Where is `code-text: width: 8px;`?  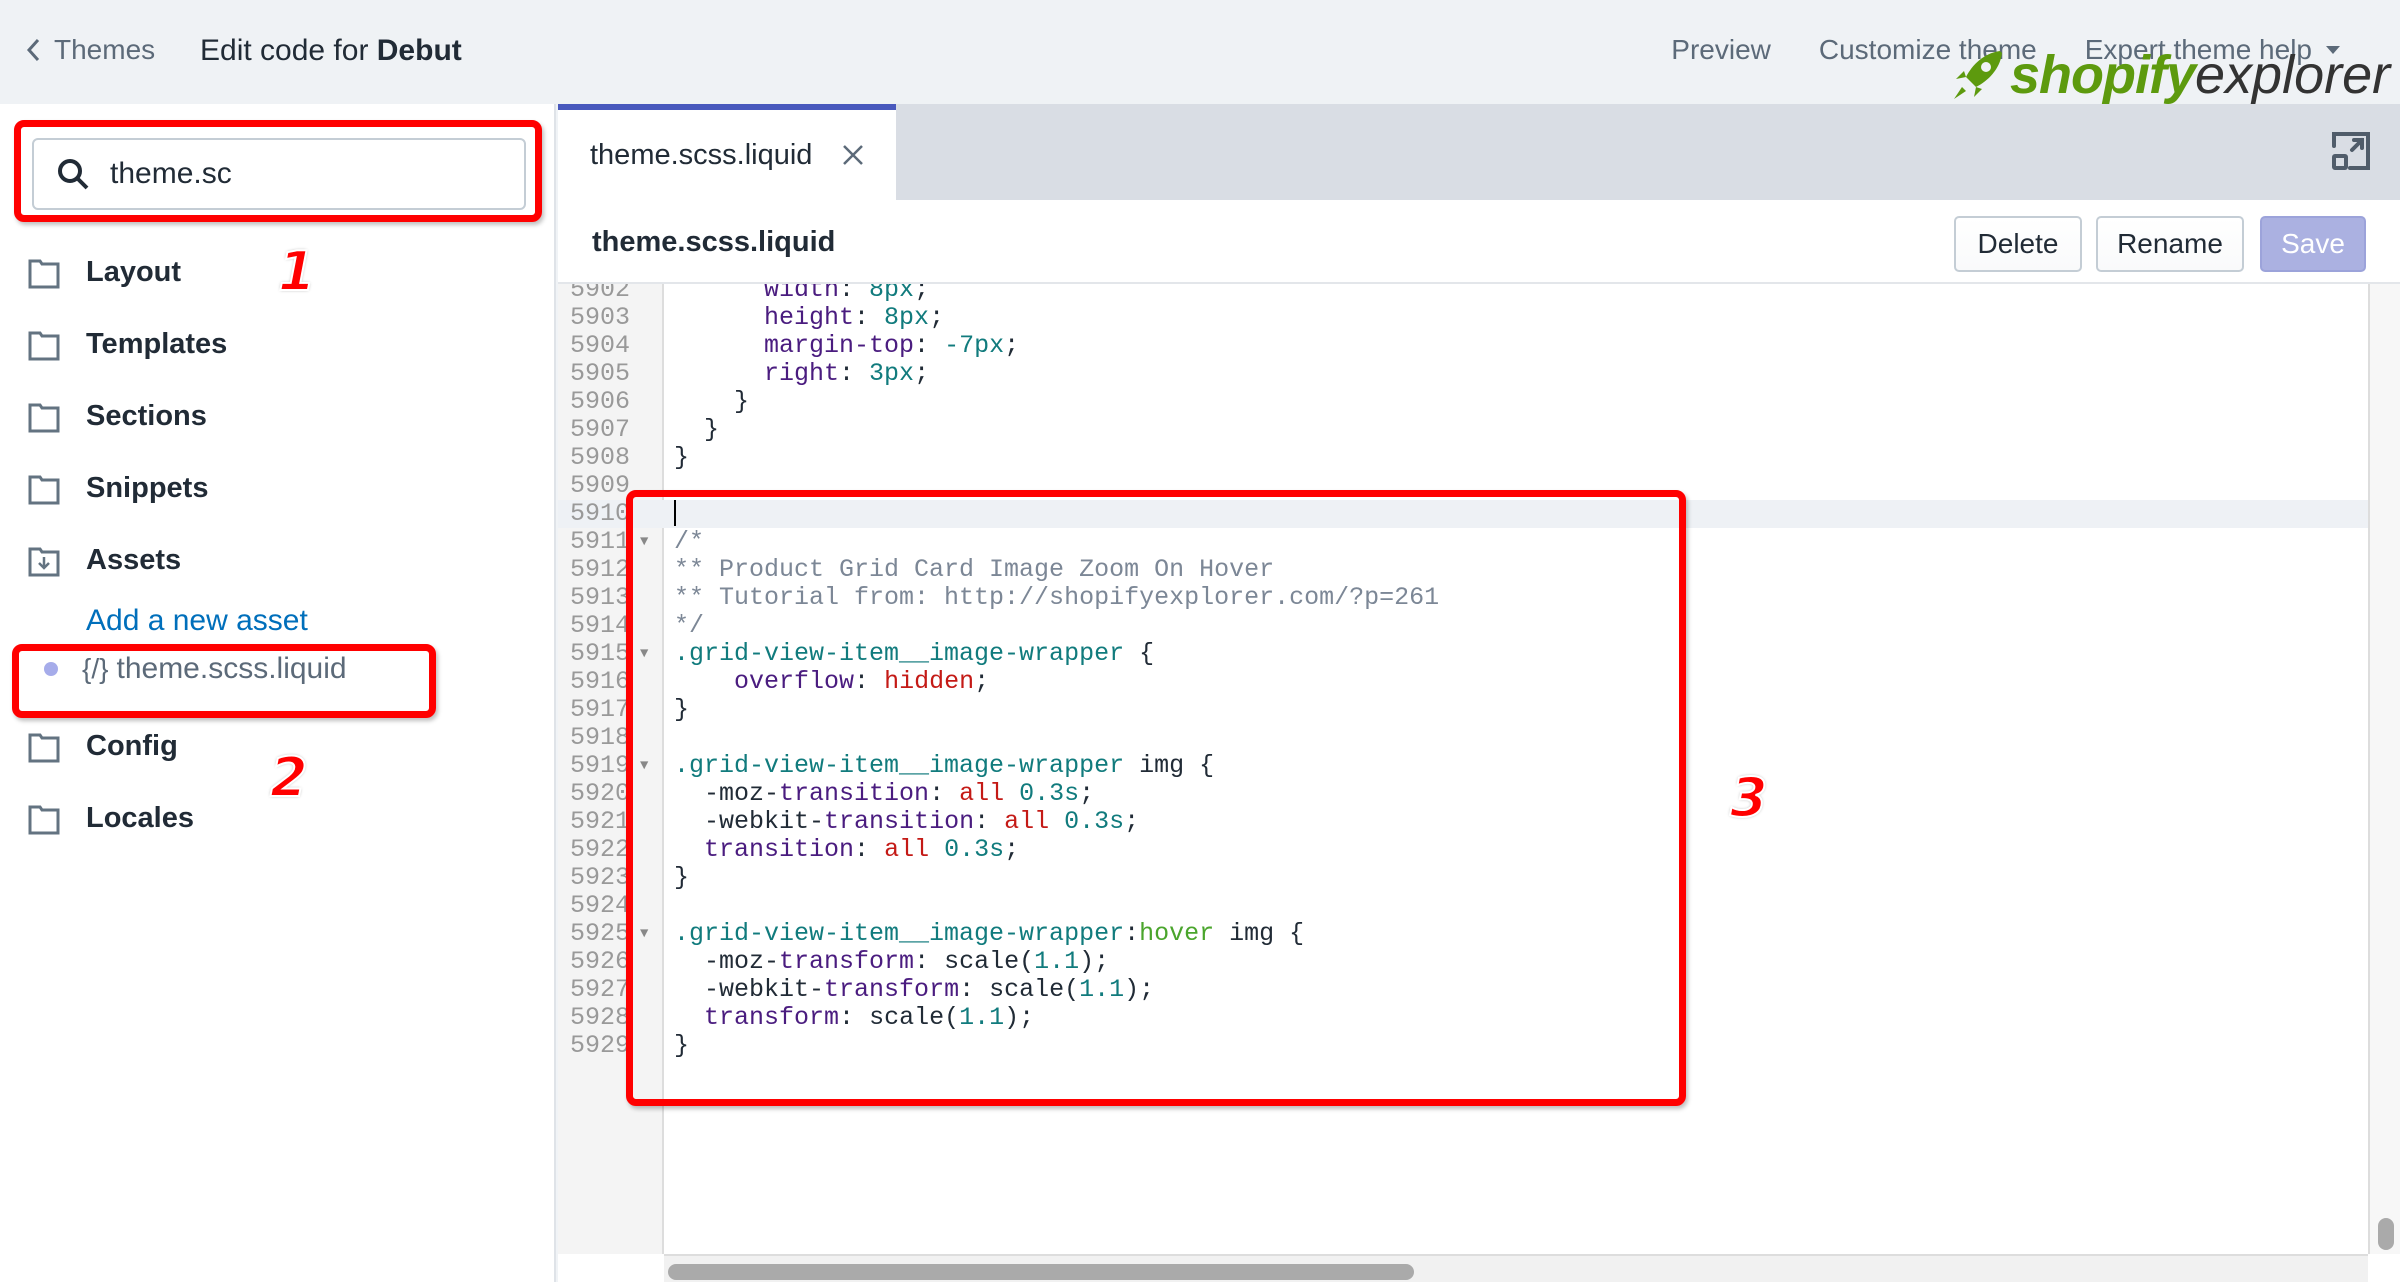
code-text: width: 8px; is located at coordinates (847, 294).